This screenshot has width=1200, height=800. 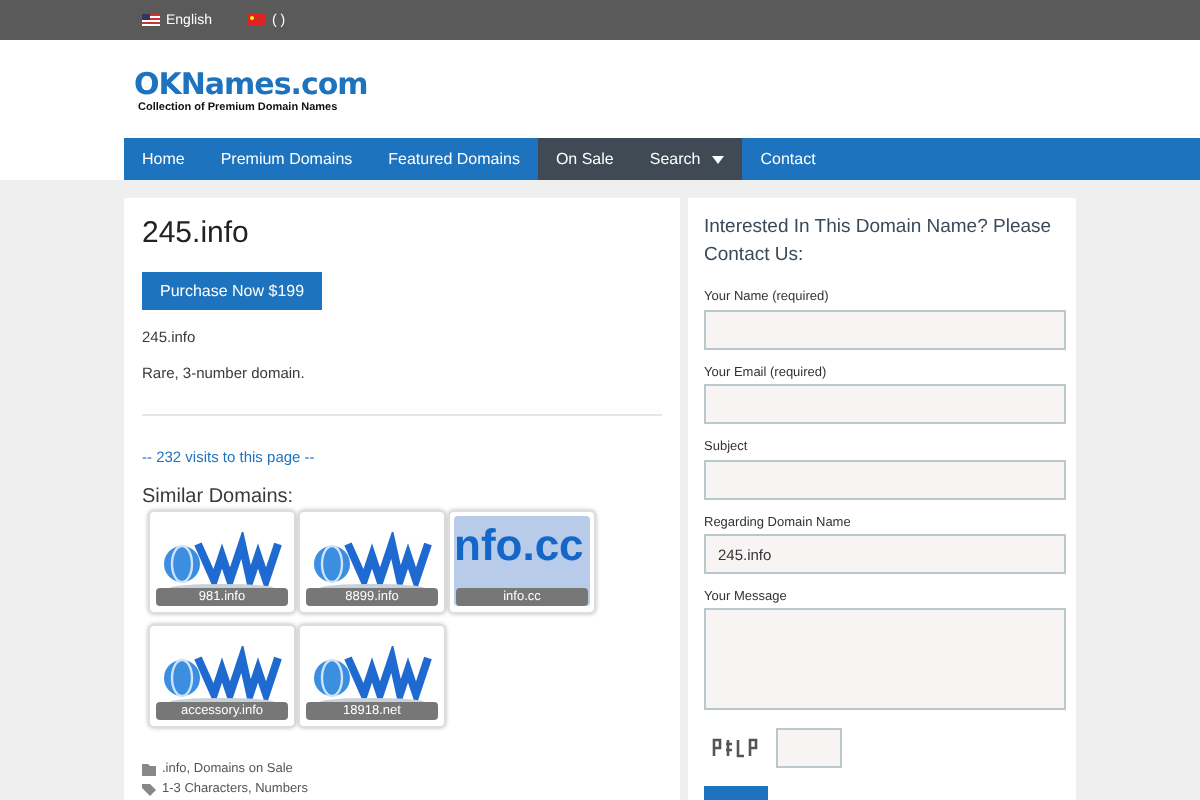 I want to click on message-field, so click(x=885, y=659).